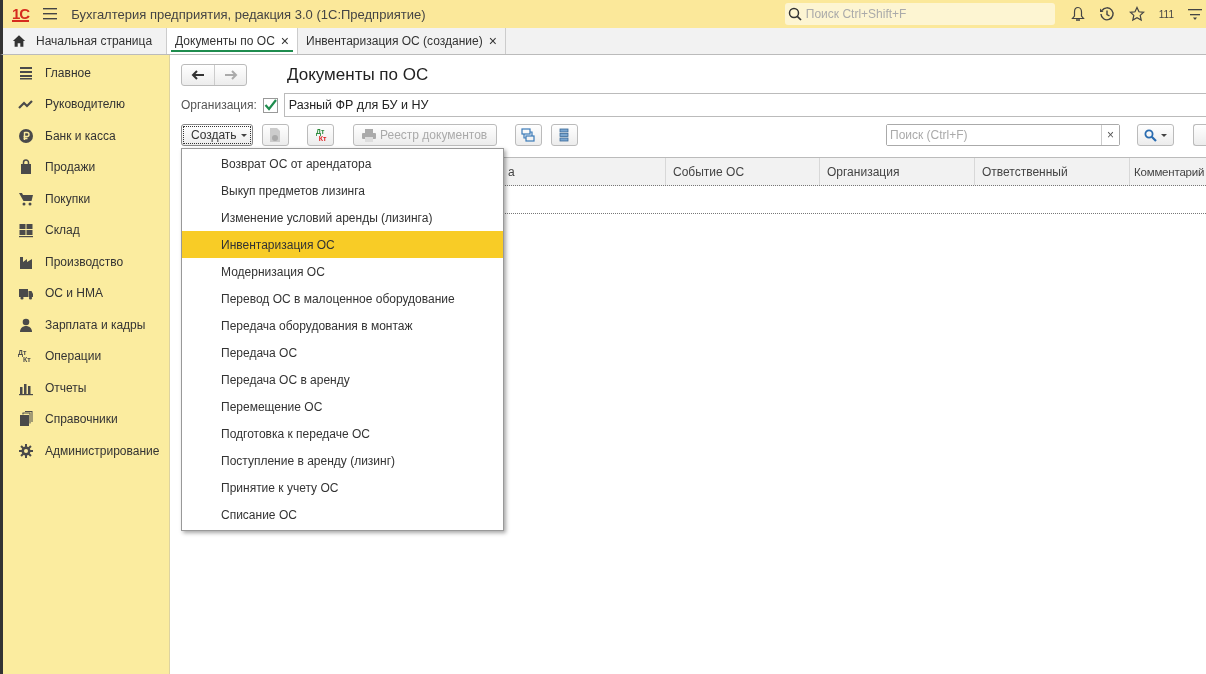 This screenshot has height=674, width=1206. Describe the element at coordinates (86, 230) in the screenshot. I see `sidebar-item: Склад` at that location.